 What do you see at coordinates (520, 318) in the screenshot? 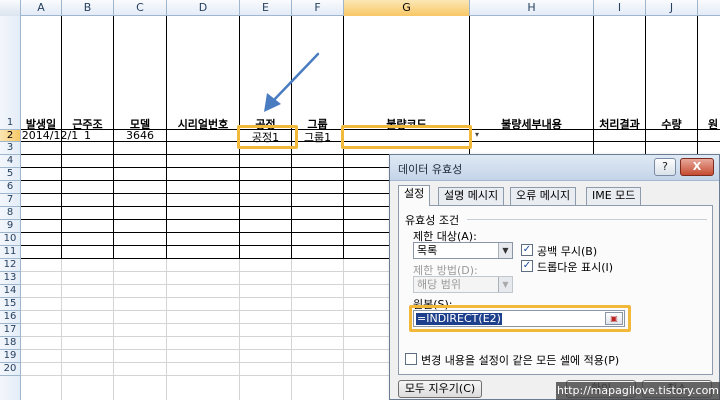
I see `highlight-source-input` at bounding box center [520, 318].